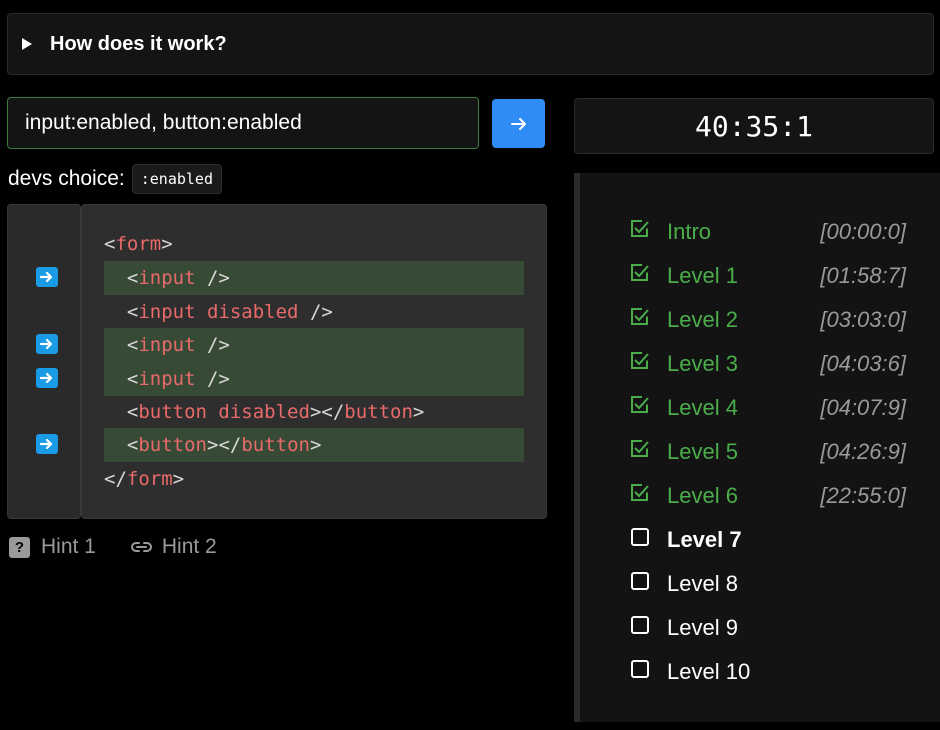  I want to click on link-icon, so click(141, 547).